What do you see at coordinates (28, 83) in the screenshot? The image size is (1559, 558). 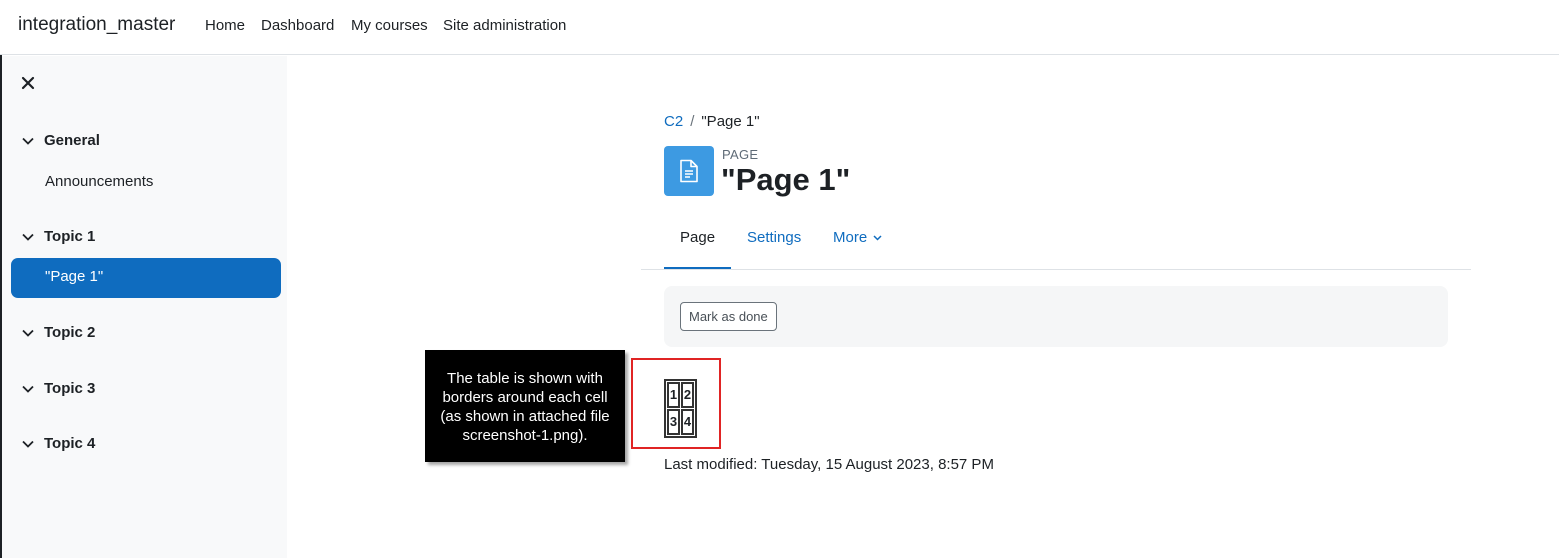 I see `close-icon` at bounding box center [28, 83].